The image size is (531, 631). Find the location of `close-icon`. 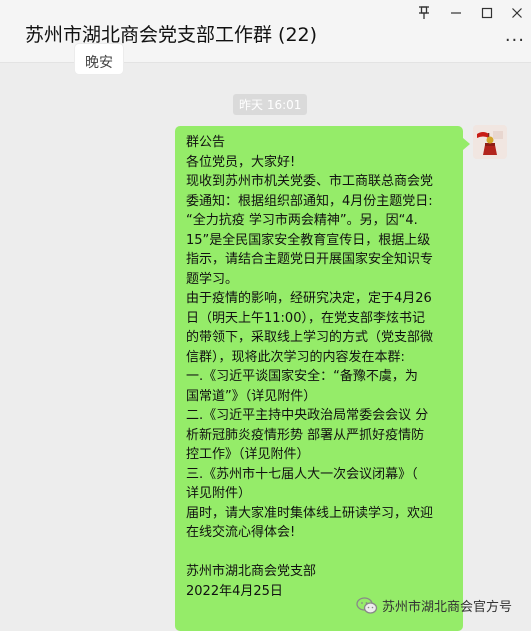

close-icon is located at coordinates (517, 13).